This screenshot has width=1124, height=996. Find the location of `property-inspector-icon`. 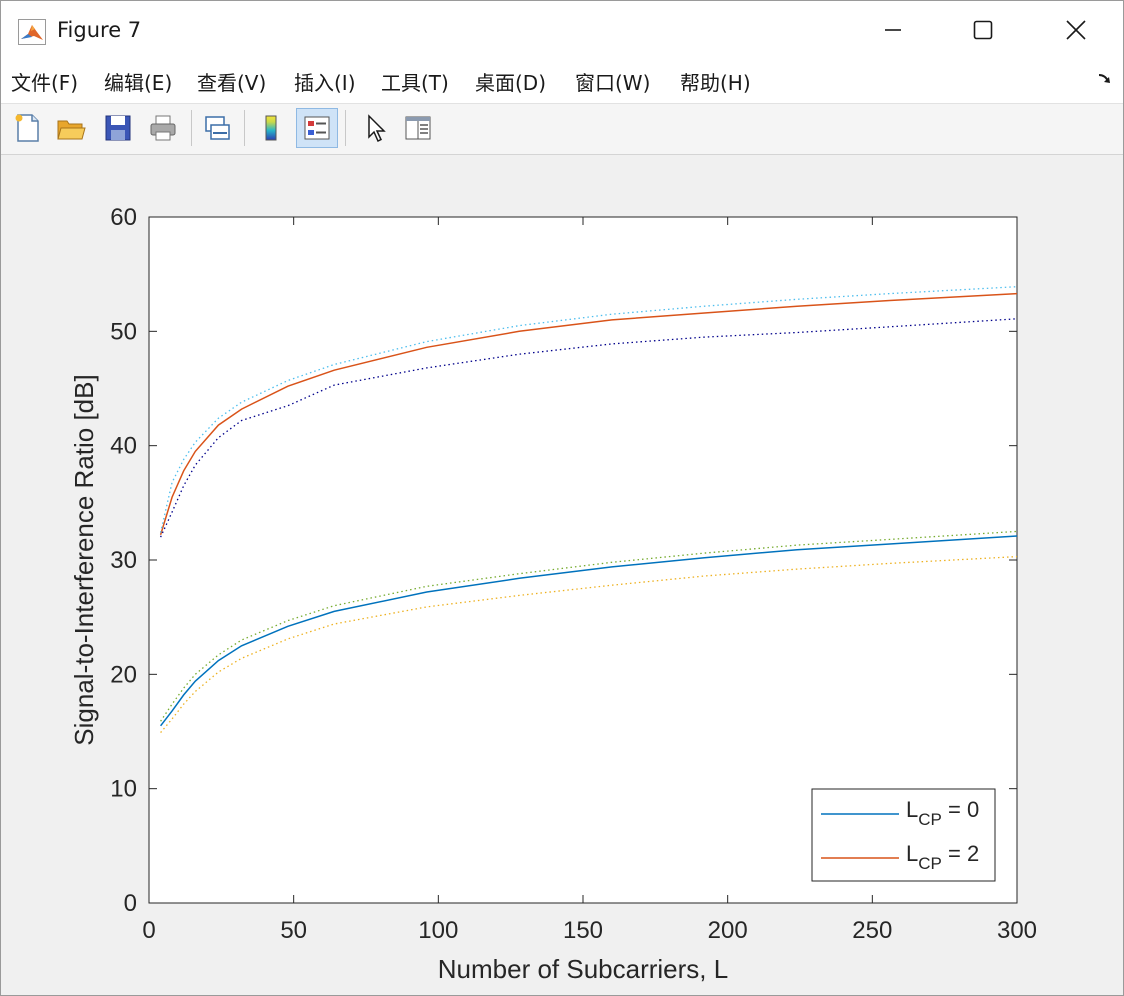

property-inspector-icon is located at coordinates (418, 128).